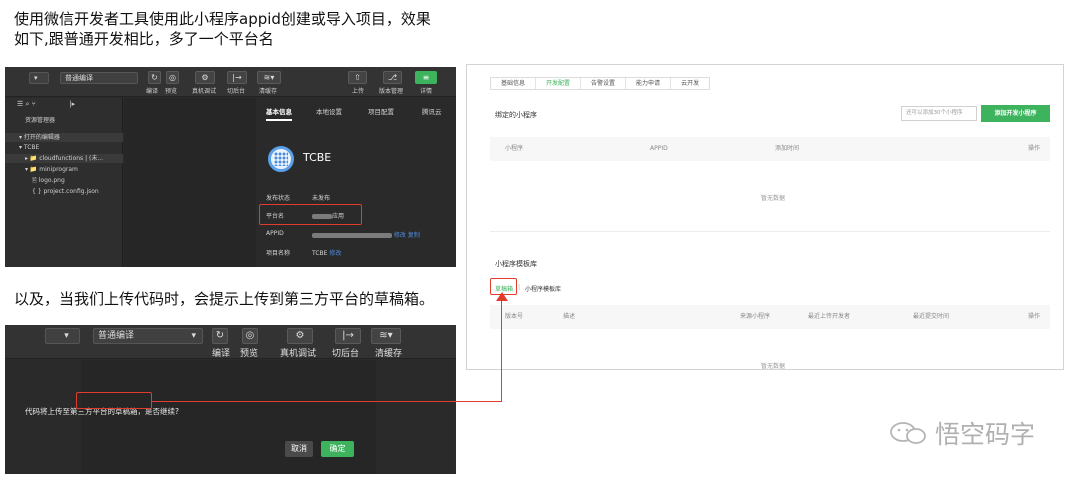 The image size is (1080, 483). Describe the element at coordinates (337, 449) in the screenshot. I see `confirm-button: 确定` at that location.